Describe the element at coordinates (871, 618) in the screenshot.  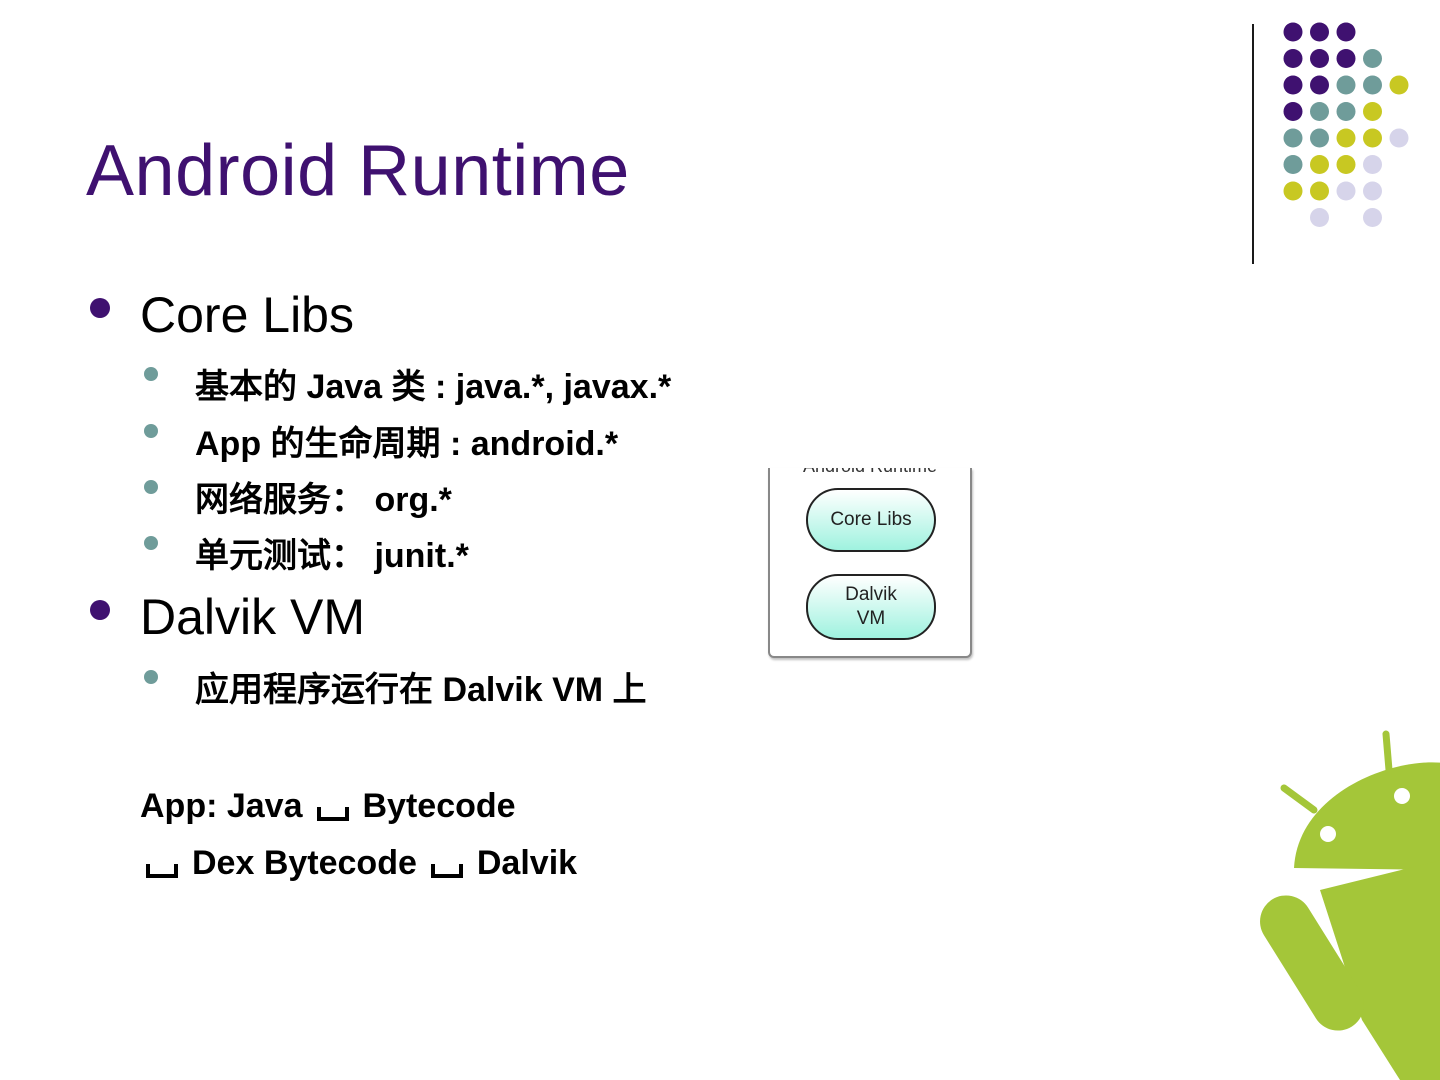
I see `diagram-vm-label: VM` at that location.